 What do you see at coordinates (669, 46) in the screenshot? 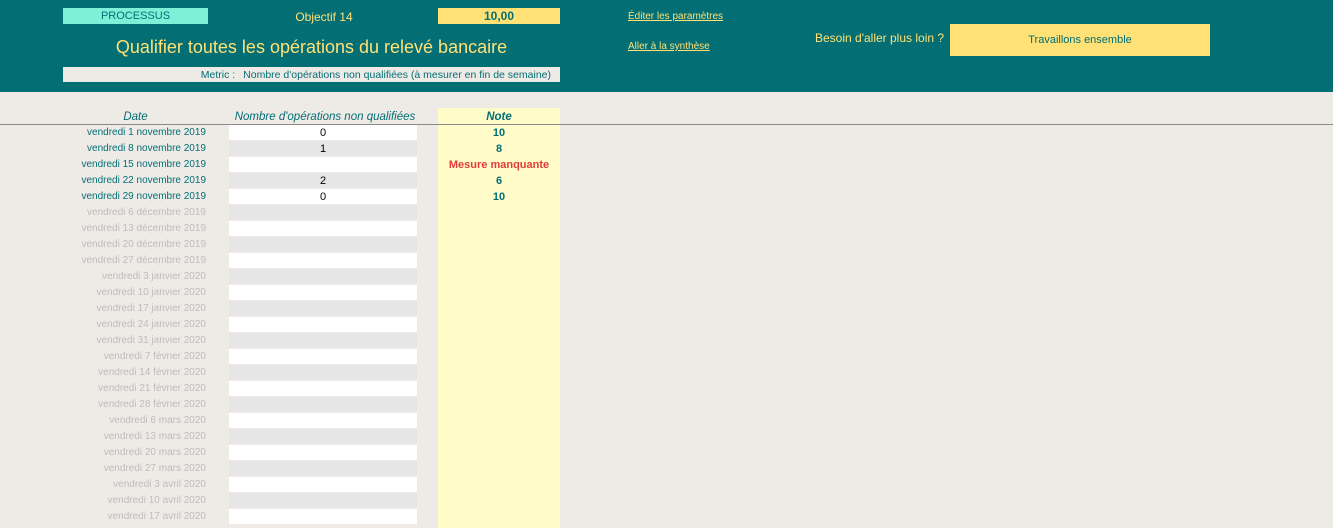
I see `go-to-synthesis-link: Aller à la synthèse` at bounding box center [669, 46].